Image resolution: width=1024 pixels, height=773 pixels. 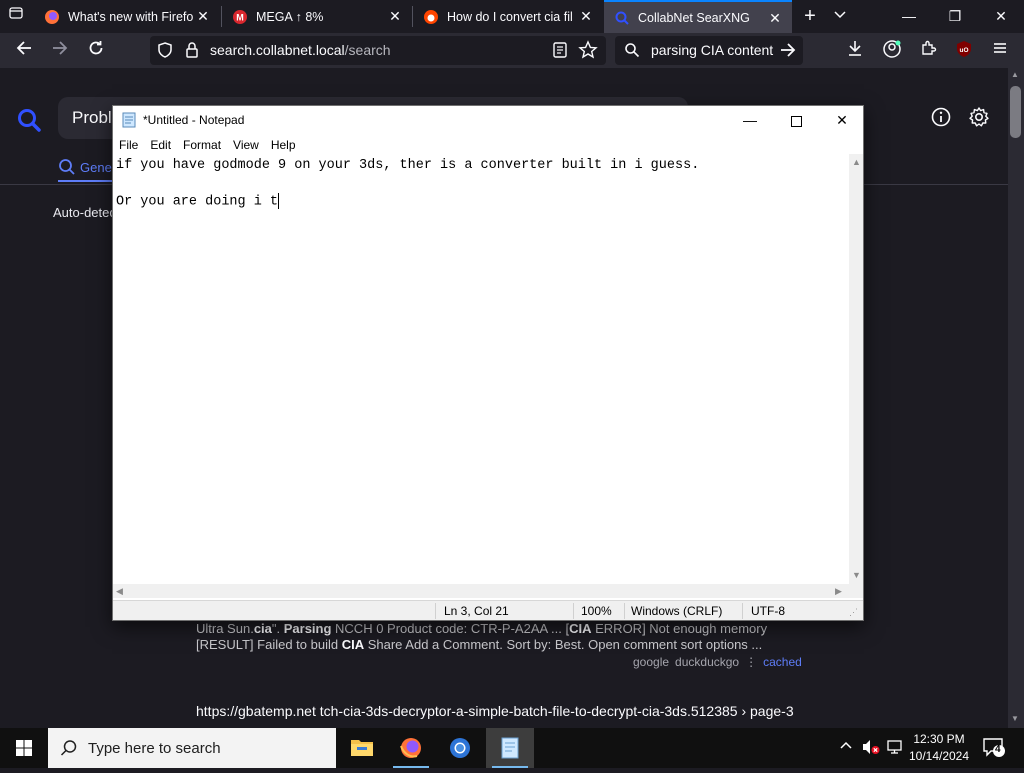 What do you see at coordinates (892, 51) in the screenshot?
I see `account-icon` at bounding box center [892, 51].